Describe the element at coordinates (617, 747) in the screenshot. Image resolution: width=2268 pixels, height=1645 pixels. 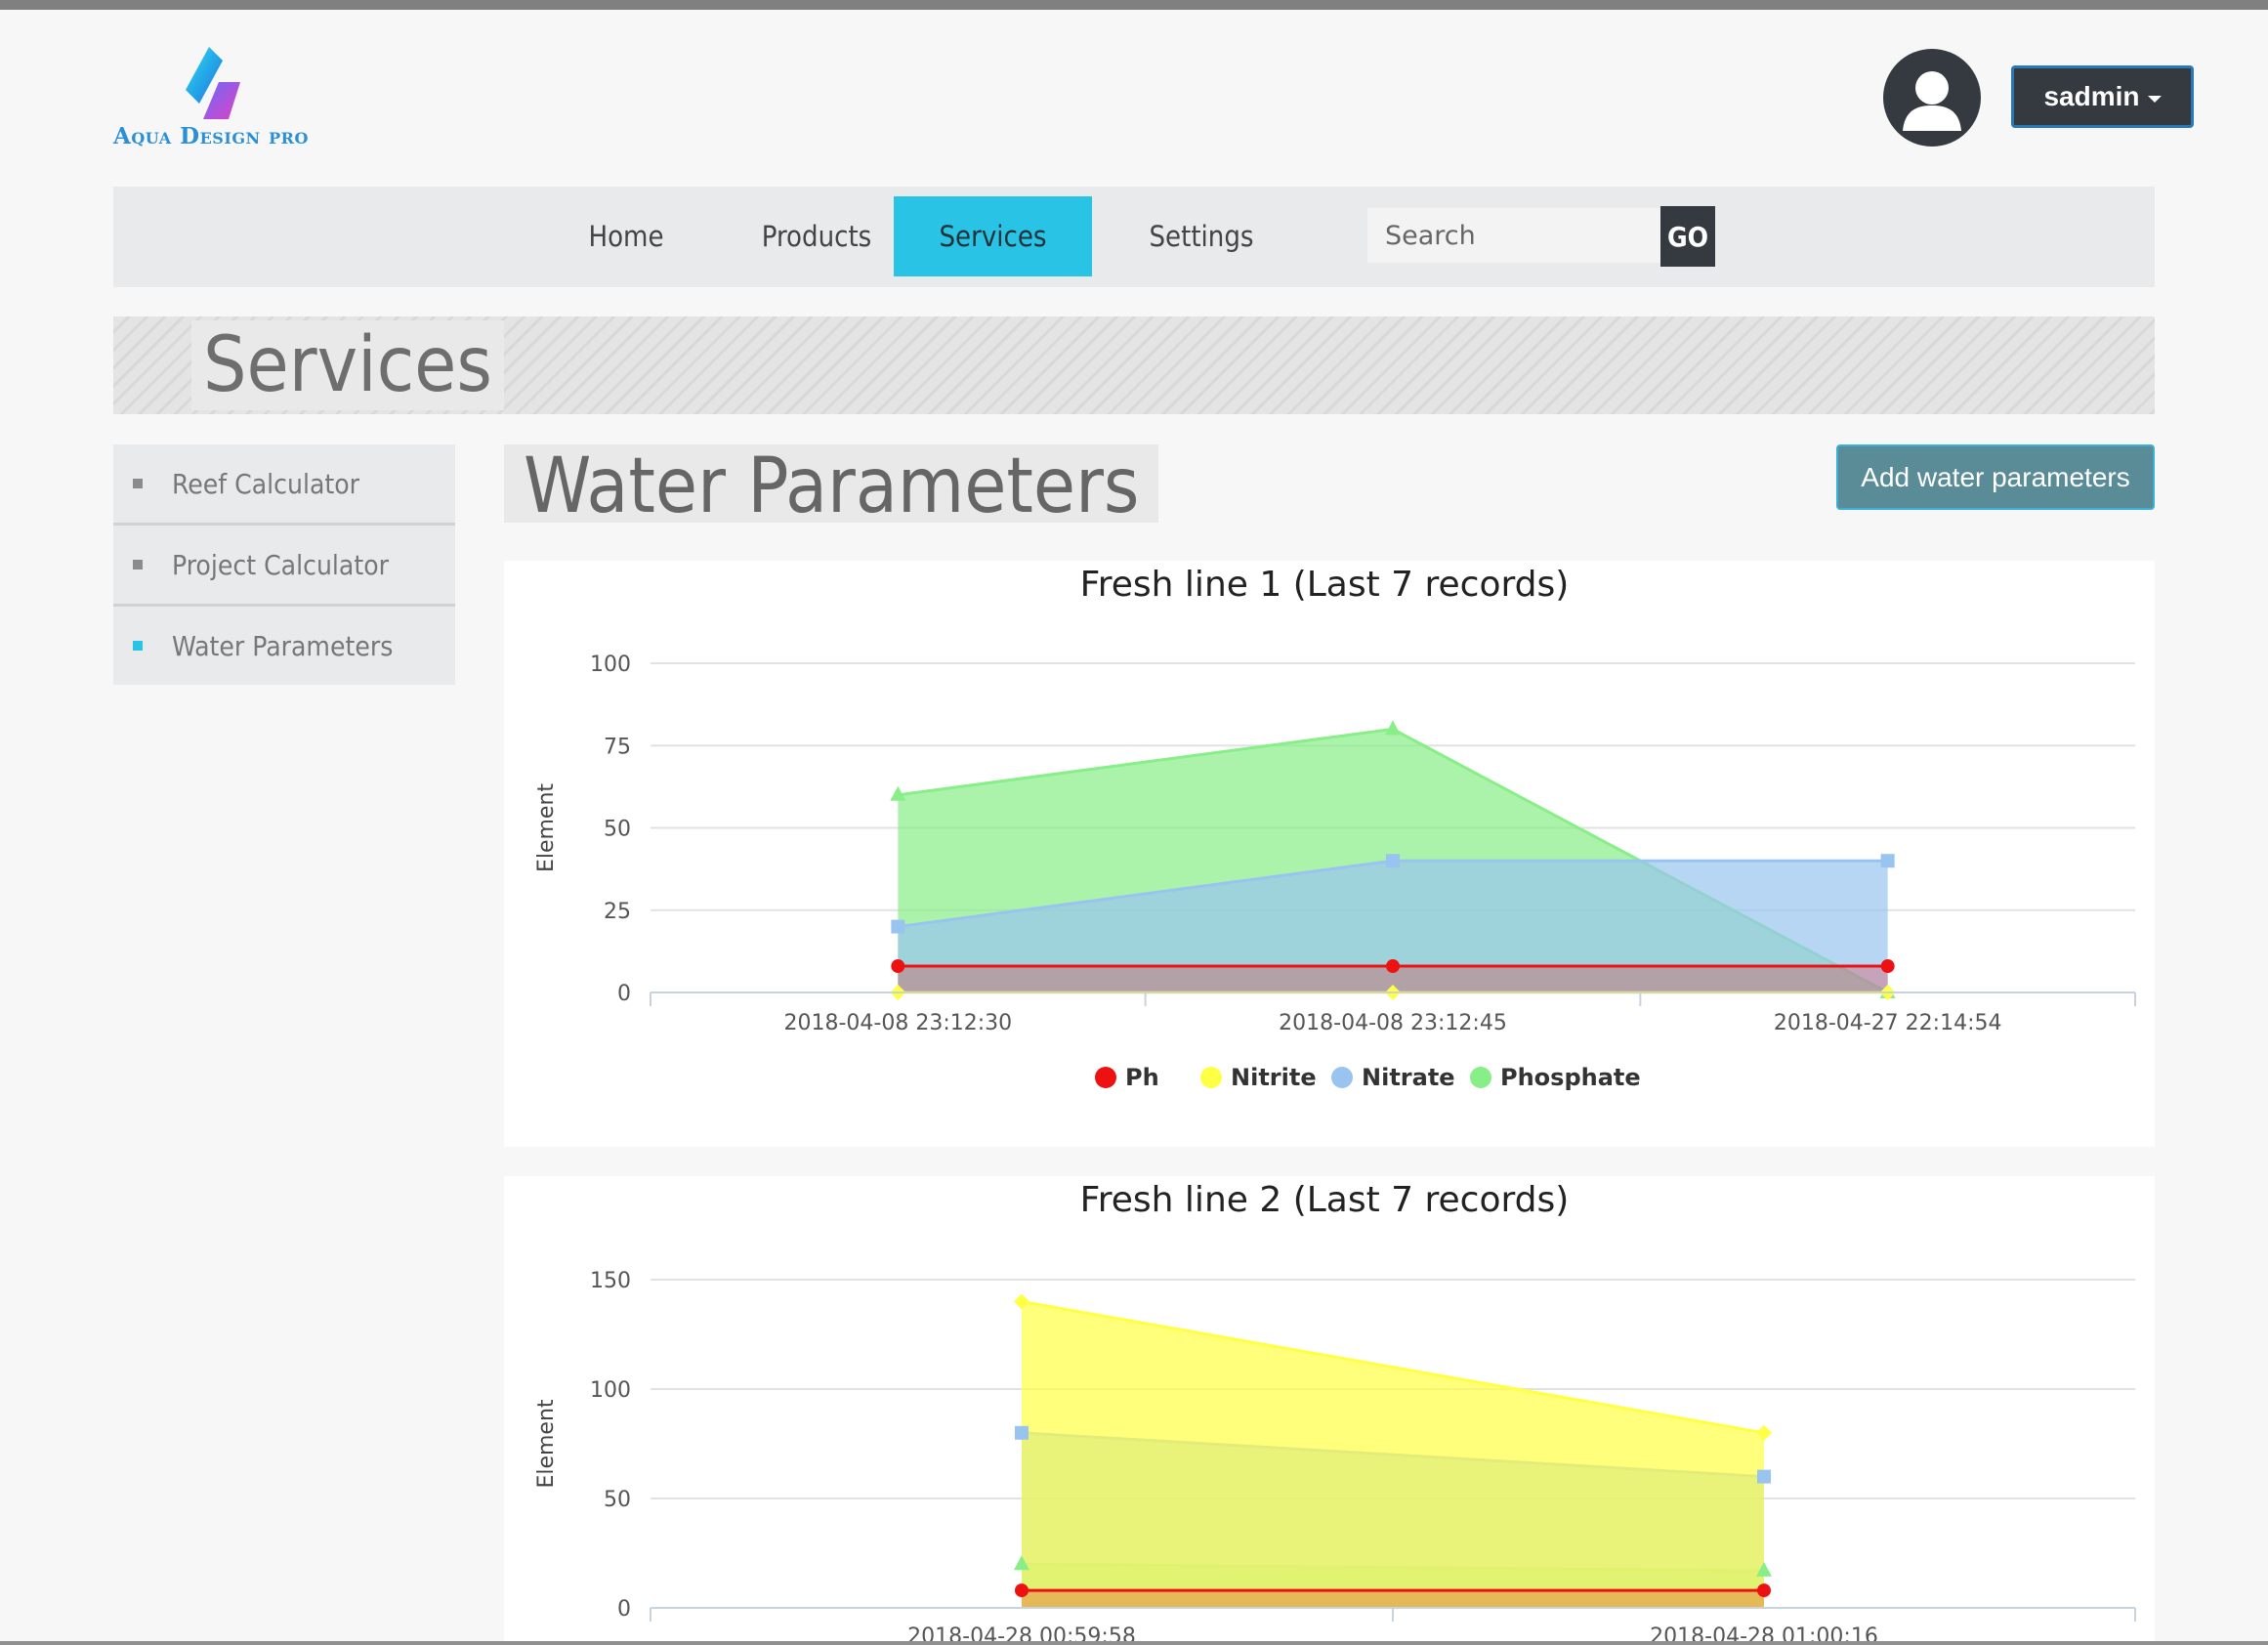
I see `y-tick-label: 75` at that location.